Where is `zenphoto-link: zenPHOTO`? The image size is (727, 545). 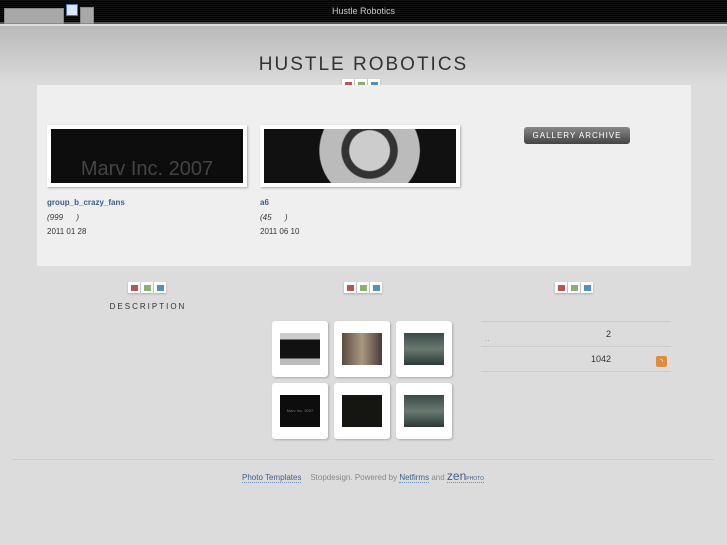
zenphoto-link: zenPHOTO is located at coordinates (465, 476).